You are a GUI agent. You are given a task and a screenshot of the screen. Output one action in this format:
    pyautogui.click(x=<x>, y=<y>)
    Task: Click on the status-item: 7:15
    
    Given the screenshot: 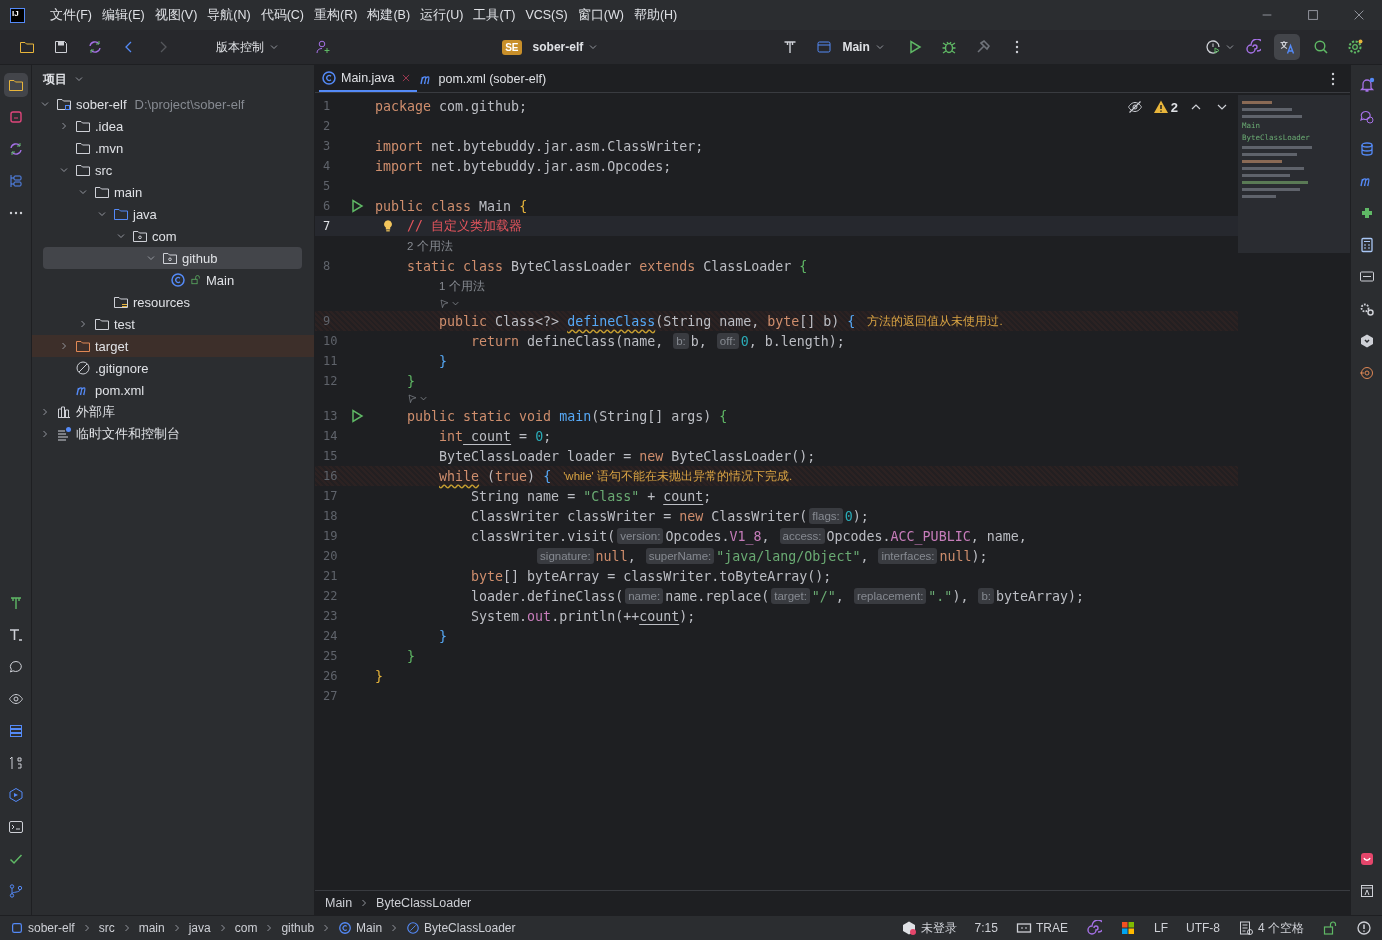 What is the action you would take?
    pyautogui.click(x=986, y=928)
    